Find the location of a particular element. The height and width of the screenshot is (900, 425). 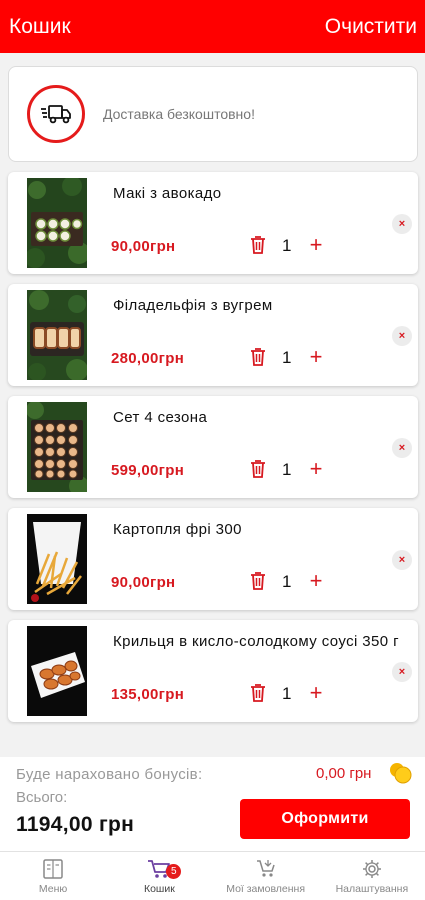

tab-label: Кошик is located at coordinates (159, 889).